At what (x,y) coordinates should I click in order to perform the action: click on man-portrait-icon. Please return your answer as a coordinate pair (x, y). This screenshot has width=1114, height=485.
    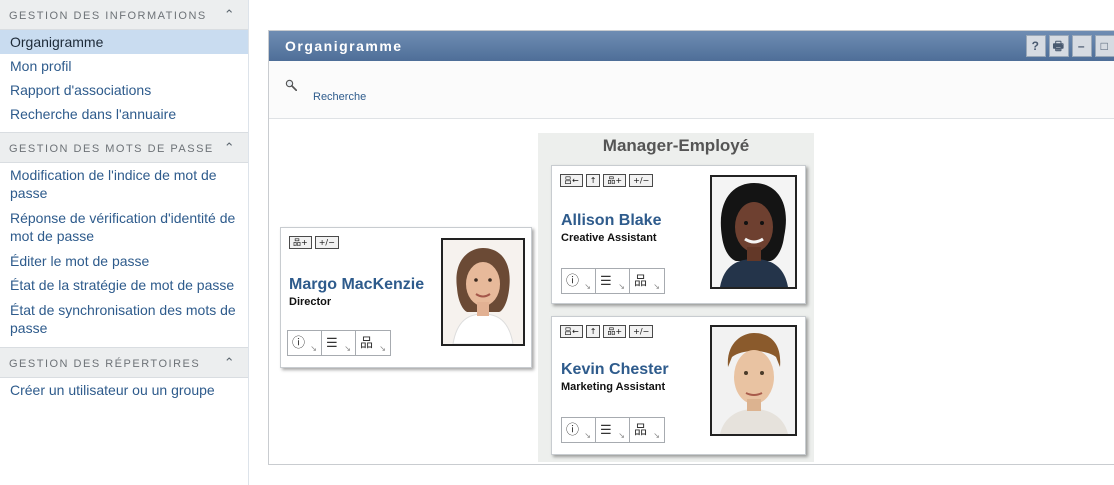
    Looking at the image, I should click on (753, 380).